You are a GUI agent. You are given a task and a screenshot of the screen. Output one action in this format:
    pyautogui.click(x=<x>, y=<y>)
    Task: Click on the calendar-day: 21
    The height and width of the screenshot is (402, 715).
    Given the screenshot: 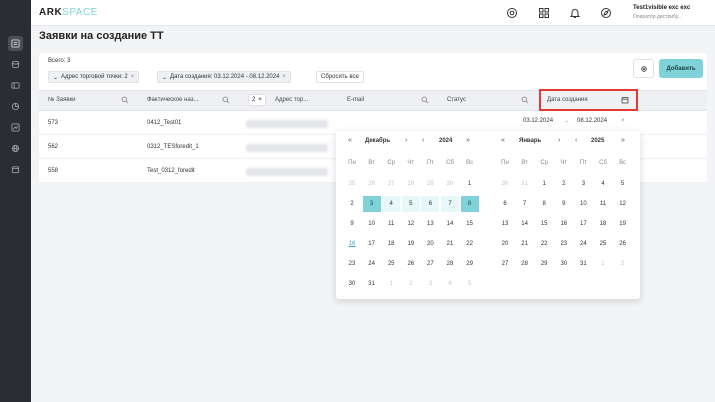 What is the action you would take?
    pyautogui.click(x=525, y=244)
    